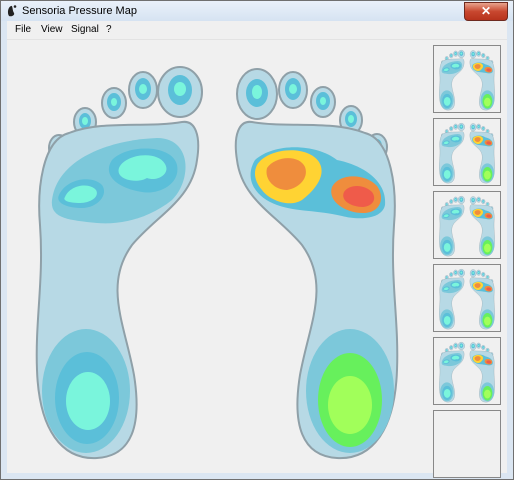 This screenshot has height=480, width=514. What do you see at coordinates (257, 30) in the screenshot?
I see `menu-bar: File View Signal ?` at bounding box center [257, 30].